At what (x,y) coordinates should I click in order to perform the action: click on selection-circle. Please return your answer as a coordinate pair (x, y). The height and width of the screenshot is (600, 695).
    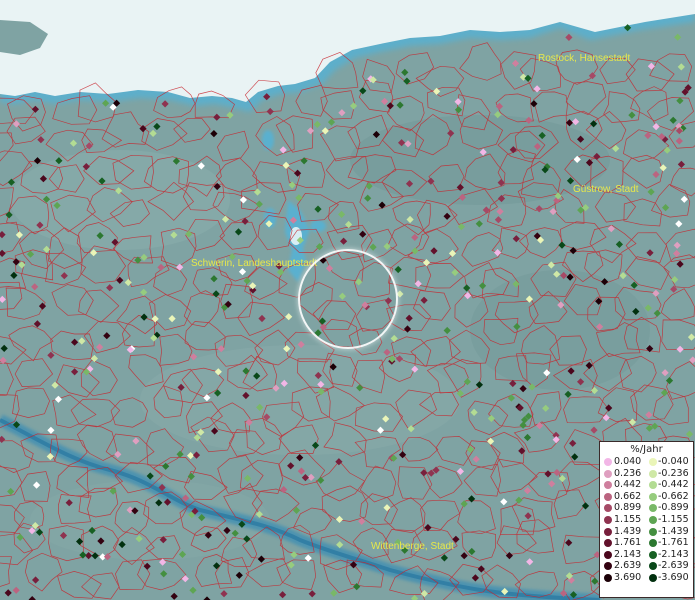
    Looking at the image, I should click on (348, 299).